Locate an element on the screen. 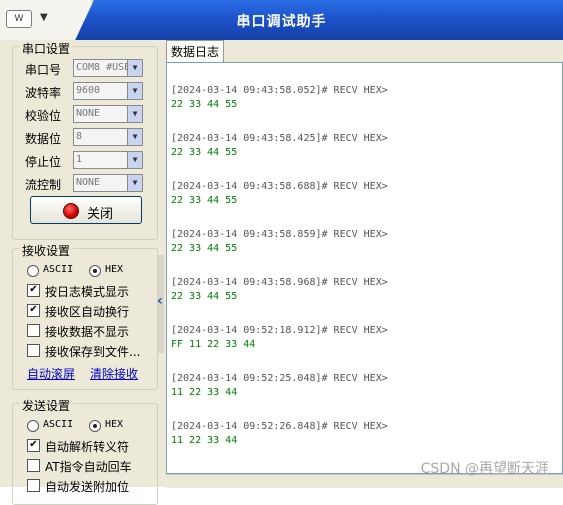  parse-escape-checkbox: ✔ 自动解析转义符 is located at coordinates (91, 446).